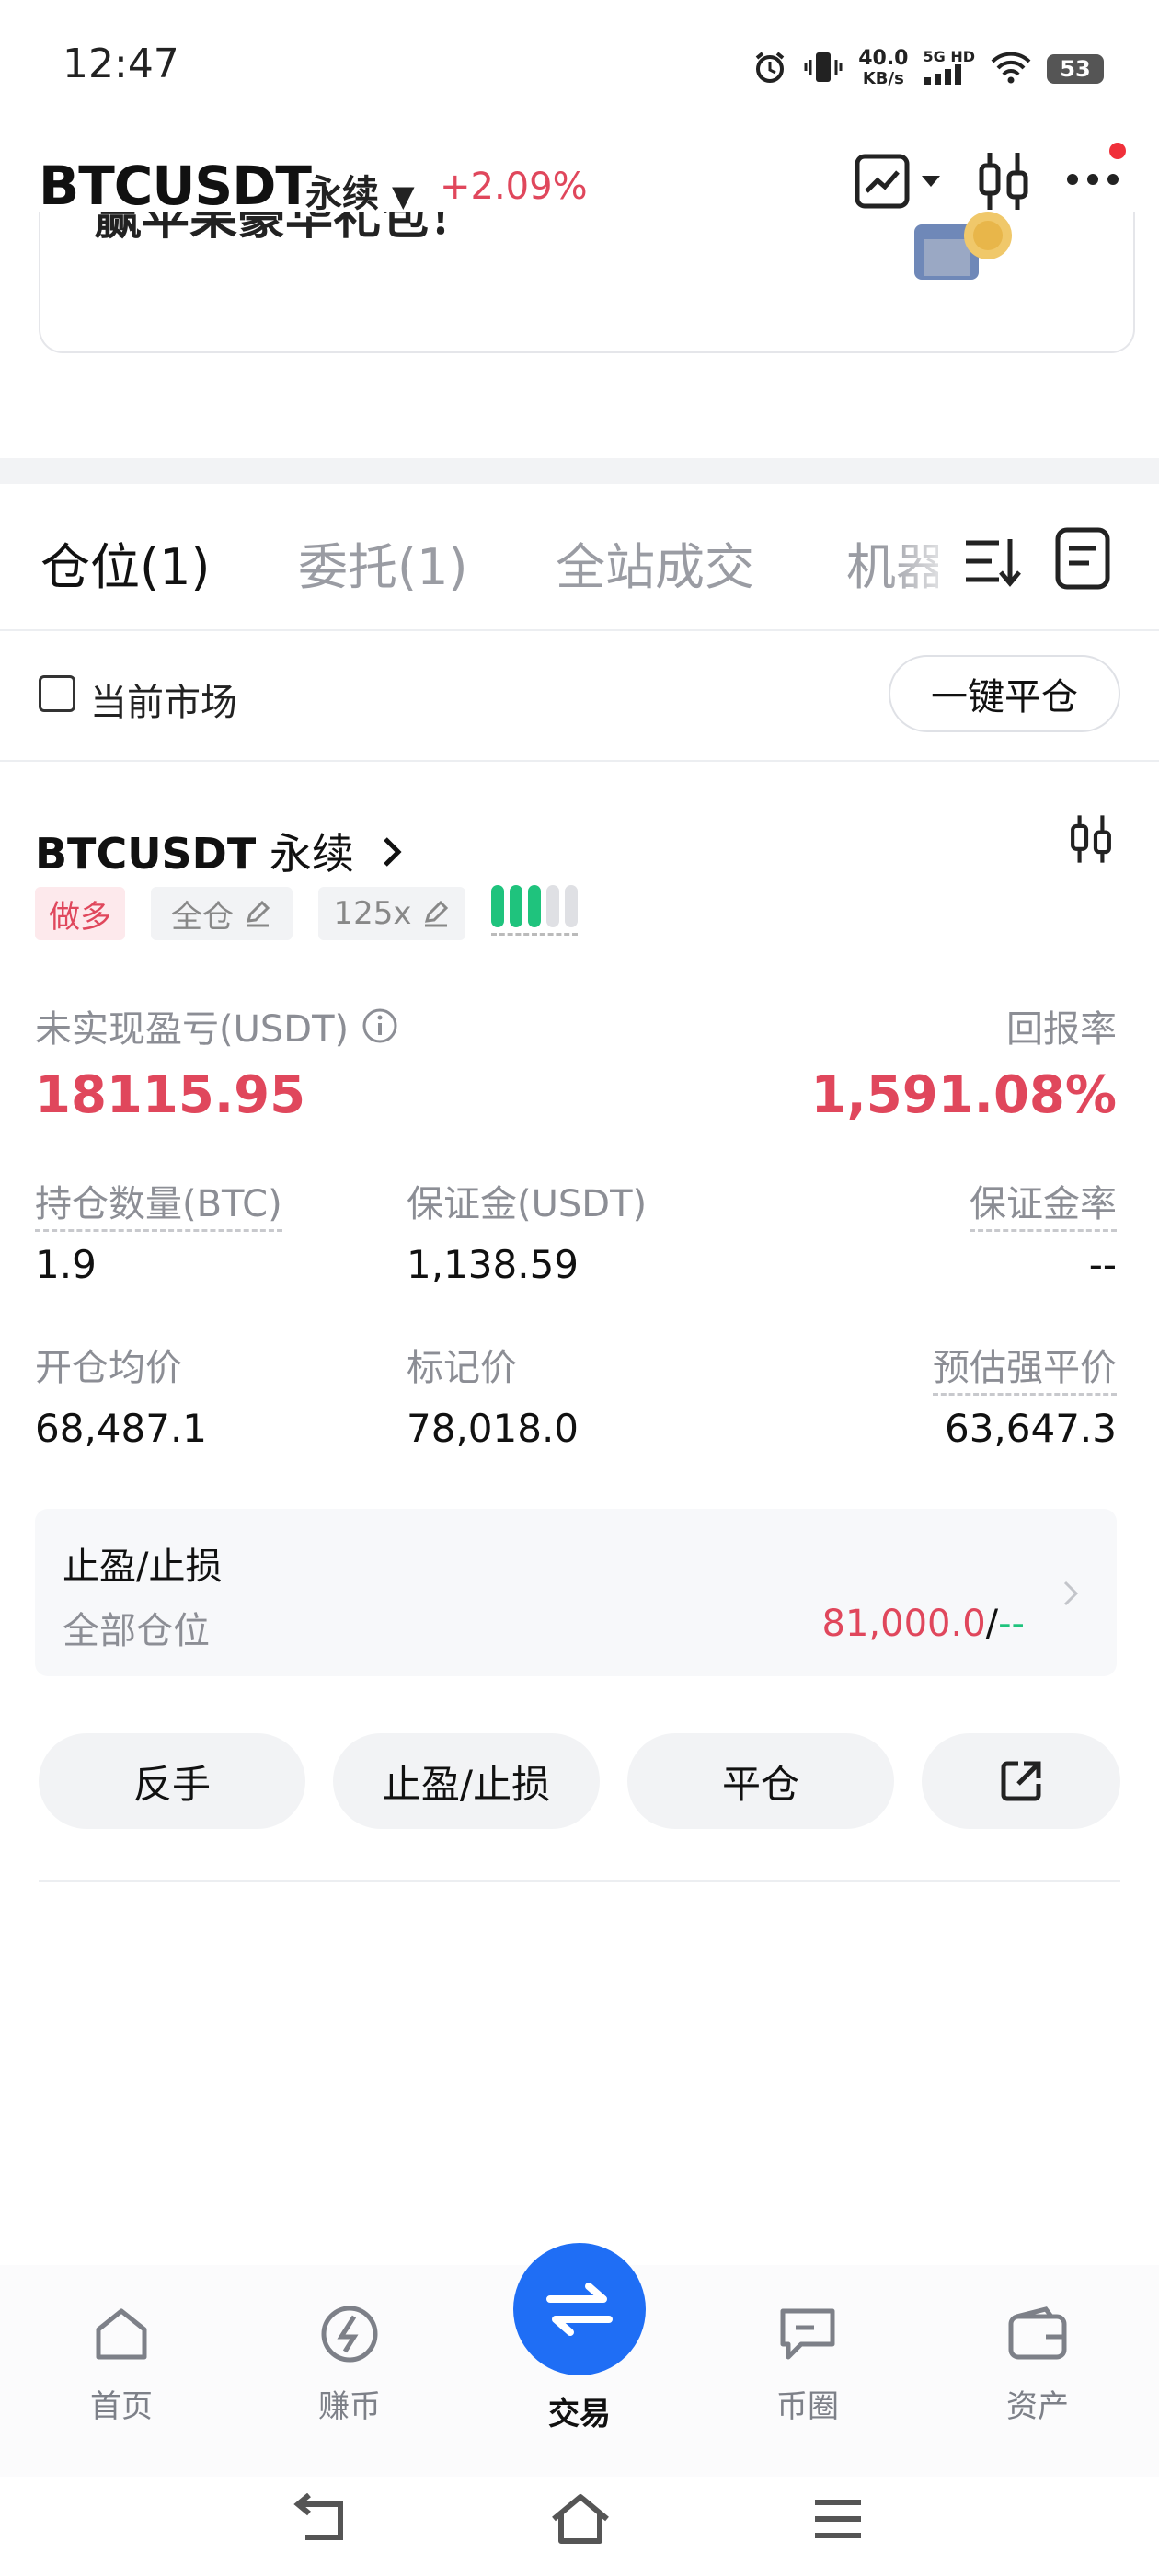  What do you see at coordinates (342, 194) in the screenshot?
I see `contract-label: 永续` at bounding box center [342, 194].